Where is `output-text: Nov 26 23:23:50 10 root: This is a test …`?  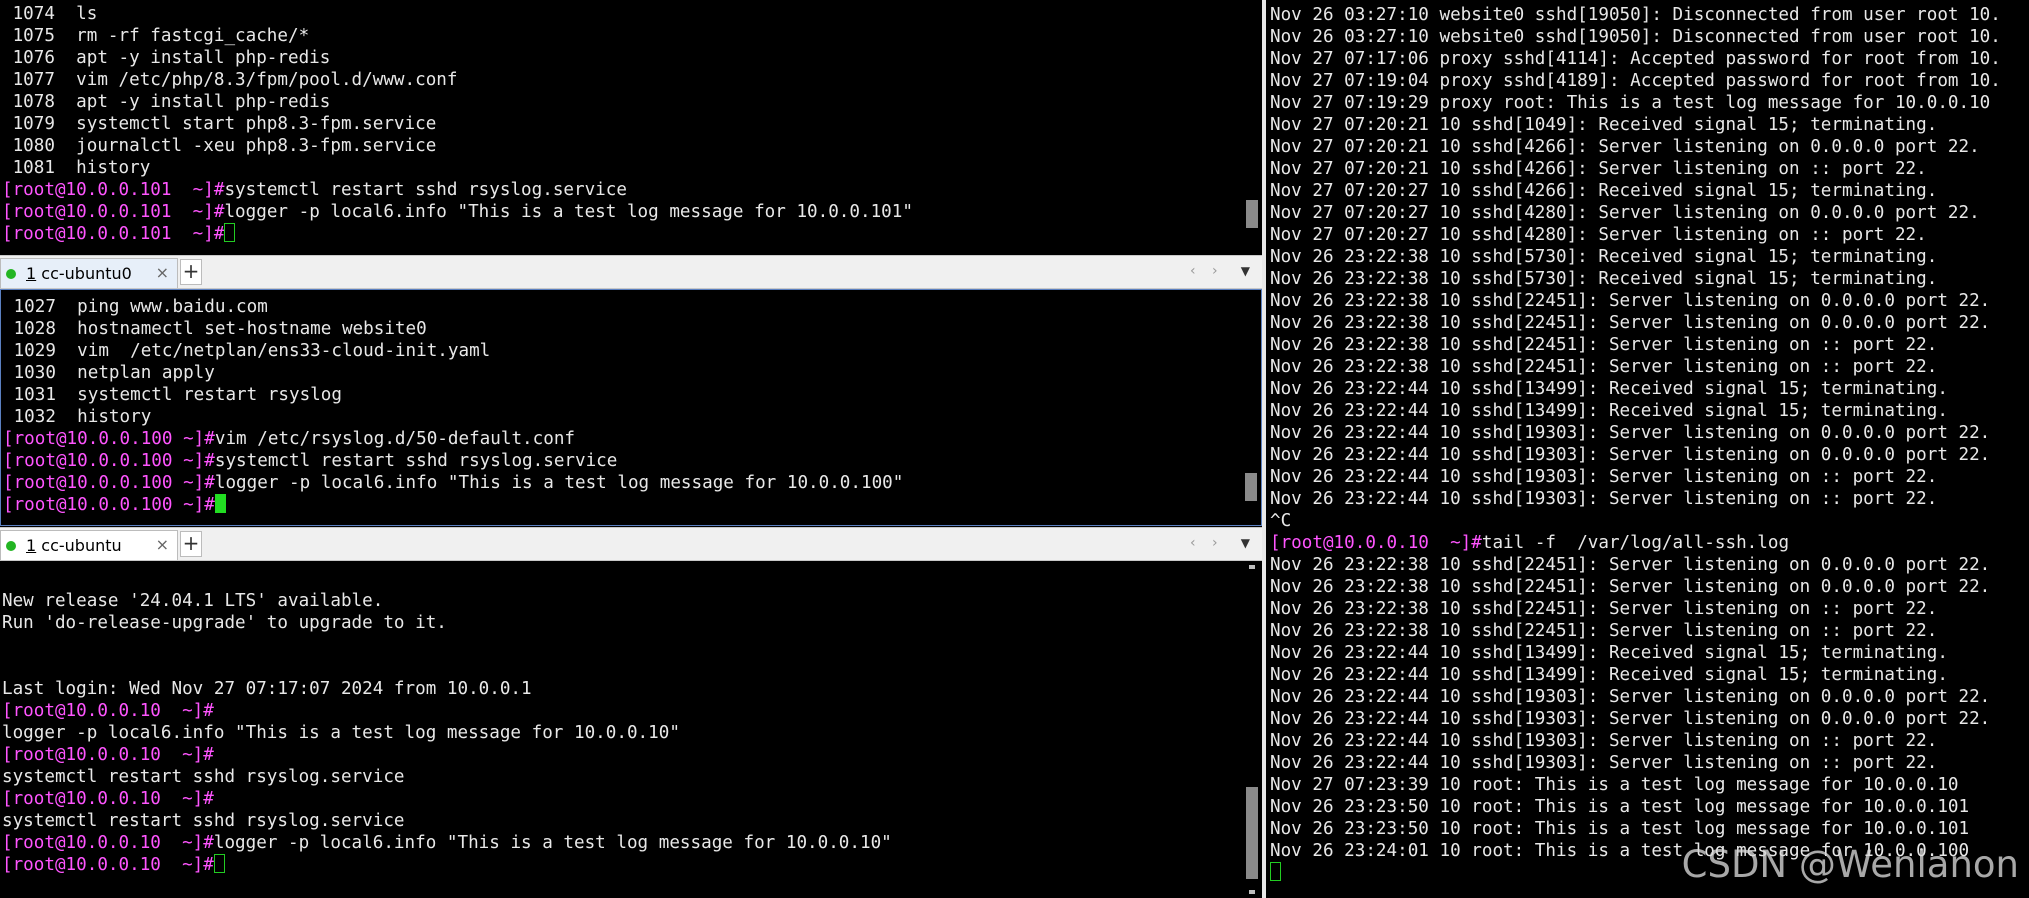
output-text: Nov 26 23:23:50 10 root: This is a test … is located at coordinates (1620, 807).